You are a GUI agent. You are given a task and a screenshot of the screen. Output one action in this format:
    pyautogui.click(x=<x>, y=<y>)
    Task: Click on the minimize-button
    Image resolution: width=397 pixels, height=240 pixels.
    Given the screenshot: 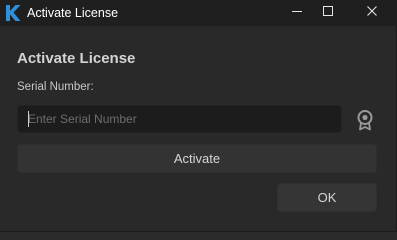 What is the action you would take?
    pyautogui.click(x=297, y=13)
    